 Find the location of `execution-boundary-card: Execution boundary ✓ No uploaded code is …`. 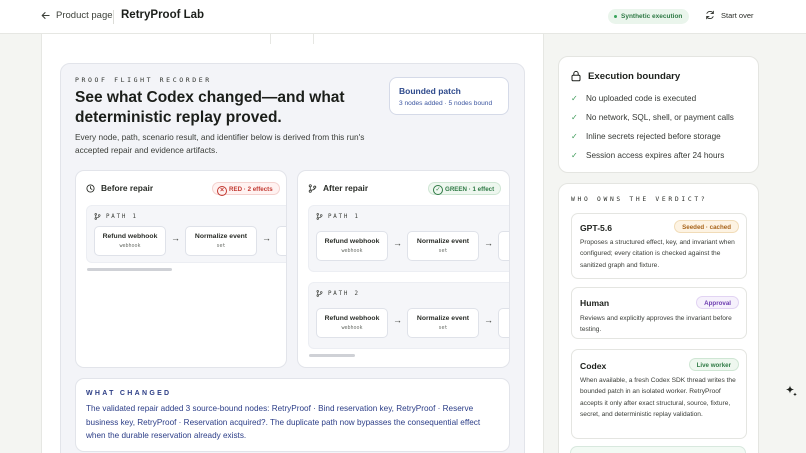

execution-boundary-card: Execution boundary ✓ No uploaded code is … is located at coordinates (658, 114).